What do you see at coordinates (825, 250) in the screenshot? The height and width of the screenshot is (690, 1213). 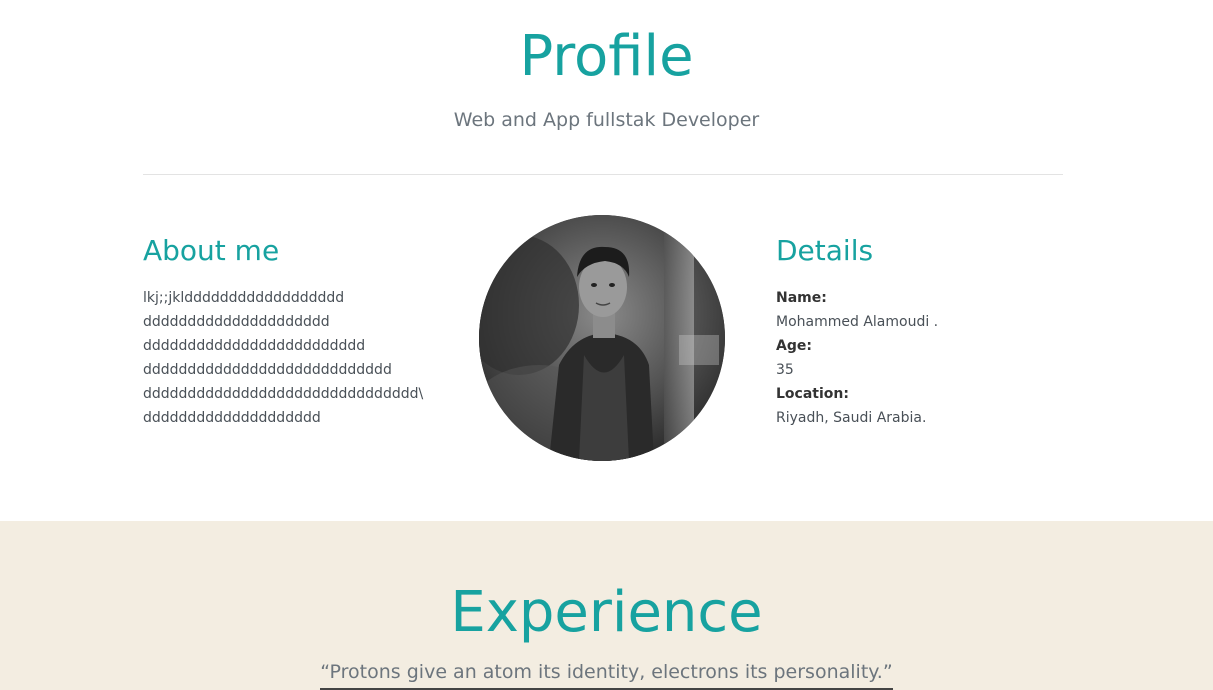 I see `details-heading: Details` at bounding box center [825, 250].